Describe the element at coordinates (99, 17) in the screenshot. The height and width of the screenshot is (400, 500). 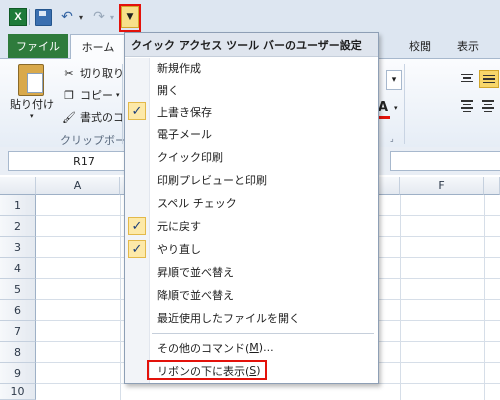
I see `redo-icon: ↷` at that location.